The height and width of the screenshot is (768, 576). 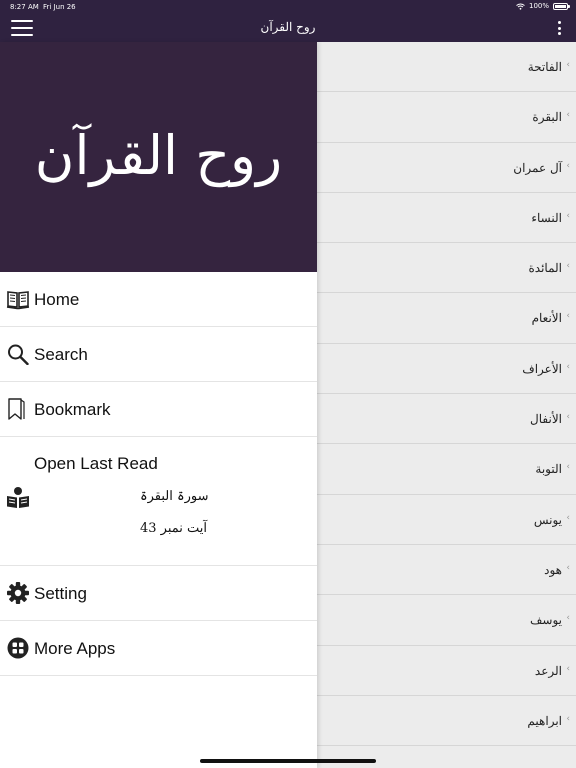 I want to click on app-logo: روح القرآن, so click(x=158, y=155).